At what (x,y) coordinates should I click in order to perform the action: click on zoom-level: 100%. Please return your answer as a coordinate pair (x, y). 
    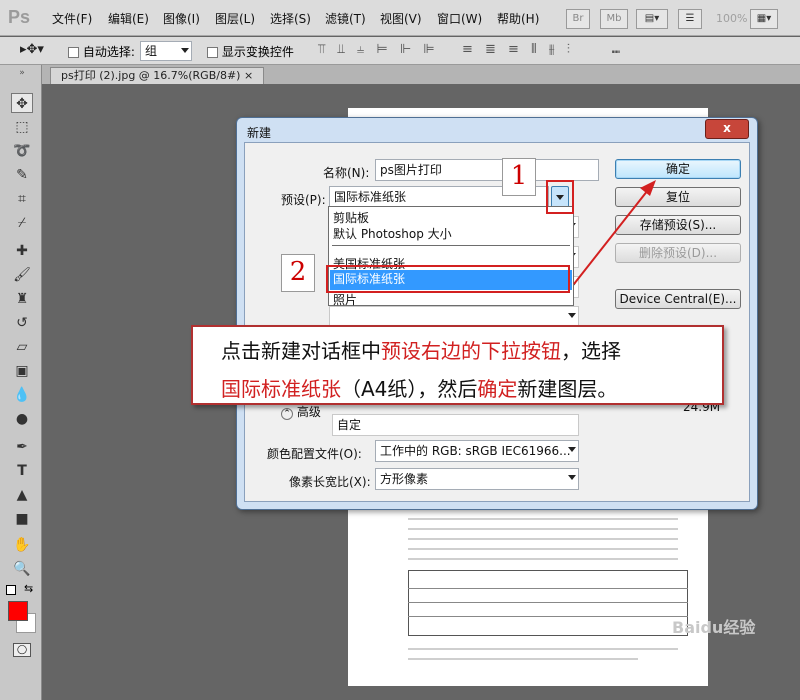
    Looking at the image, I should click on (731, 18).